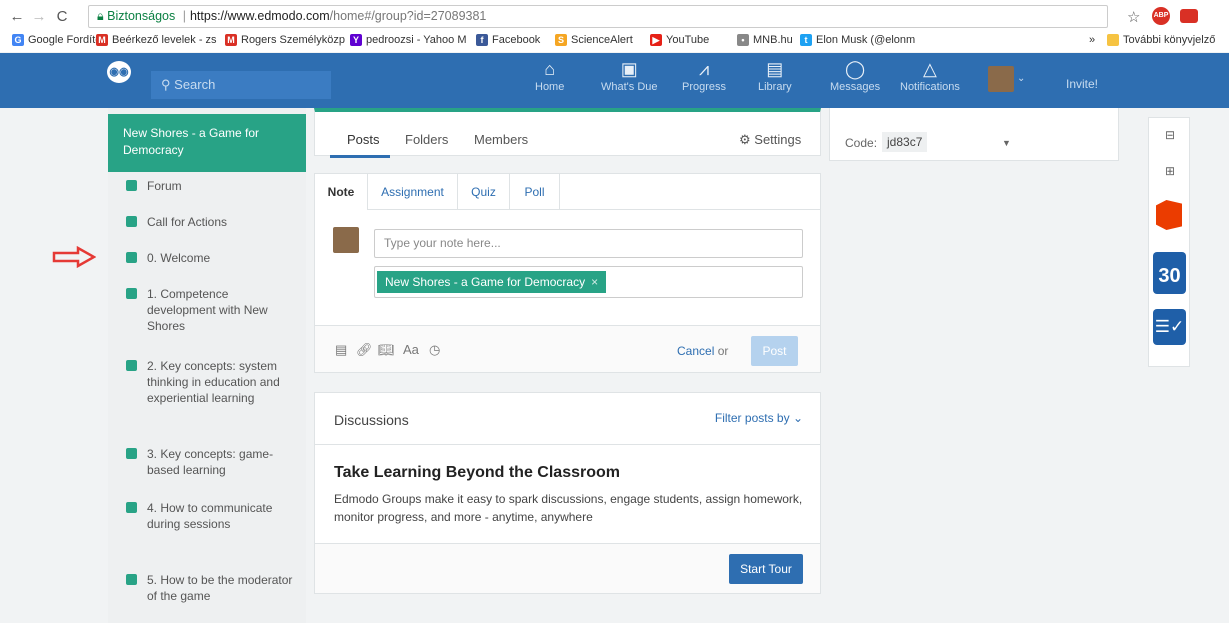  I want to click on nav-library: ▤ Library, so click(775, 75).